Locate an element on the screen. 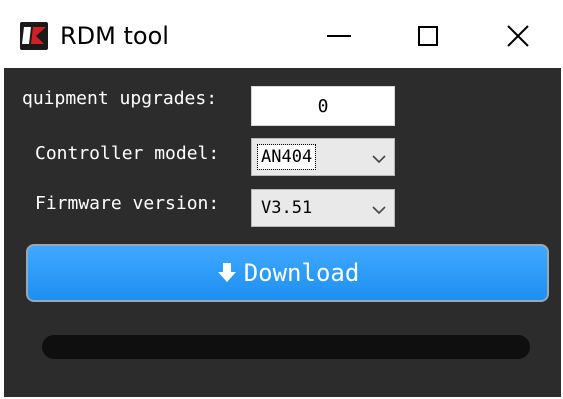  firmware-version-select: V3.51 is located at coordinates (323, 208).